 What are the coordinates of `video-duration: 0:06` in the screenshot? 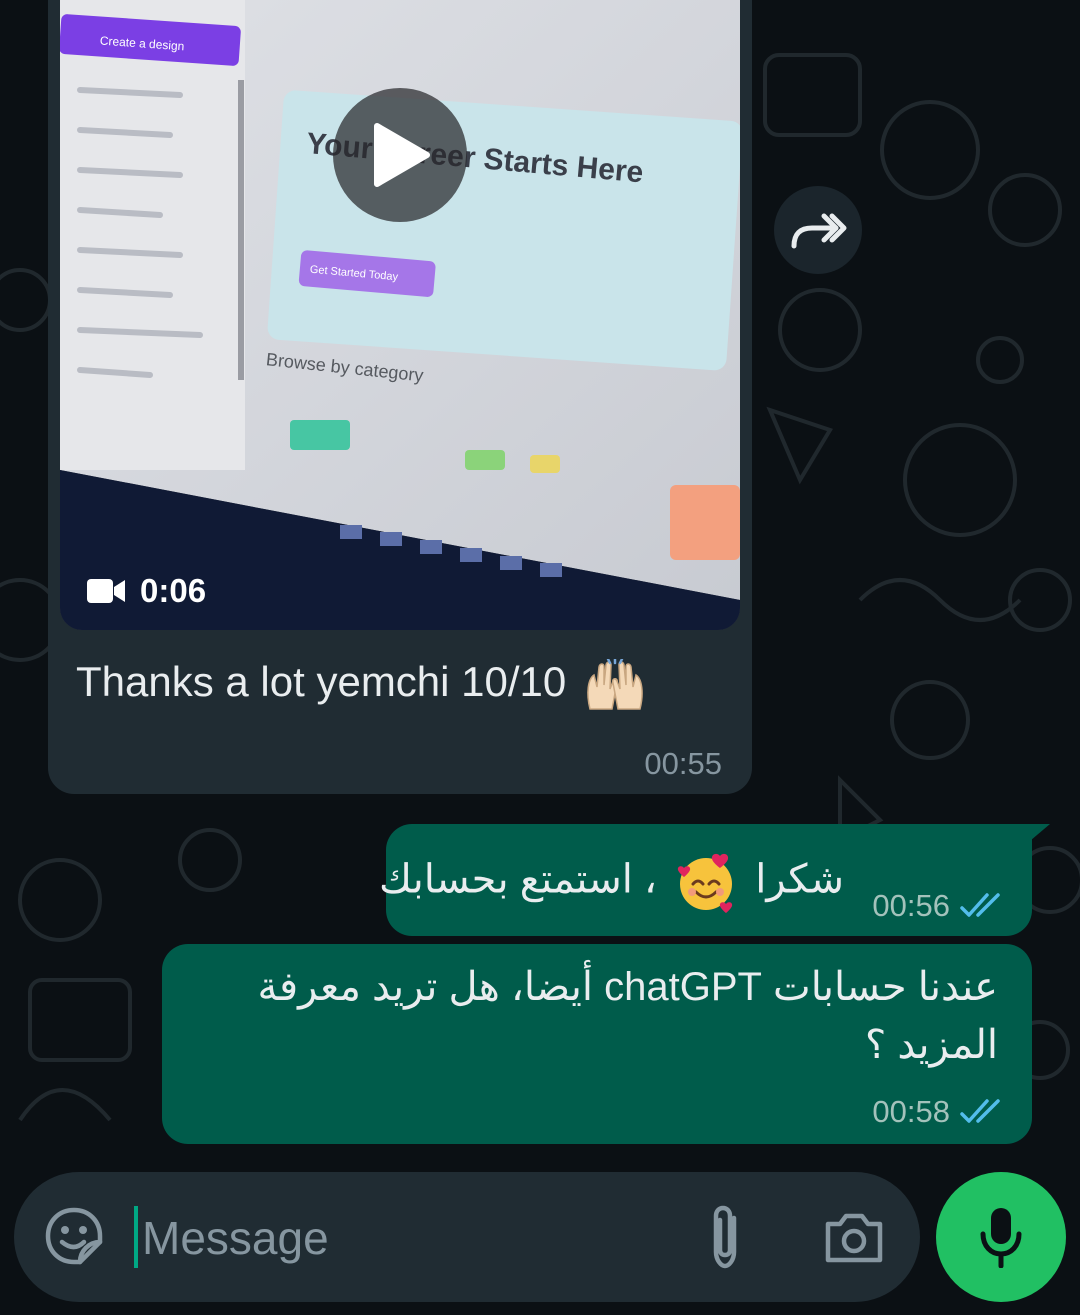 It's located at (146, 591).